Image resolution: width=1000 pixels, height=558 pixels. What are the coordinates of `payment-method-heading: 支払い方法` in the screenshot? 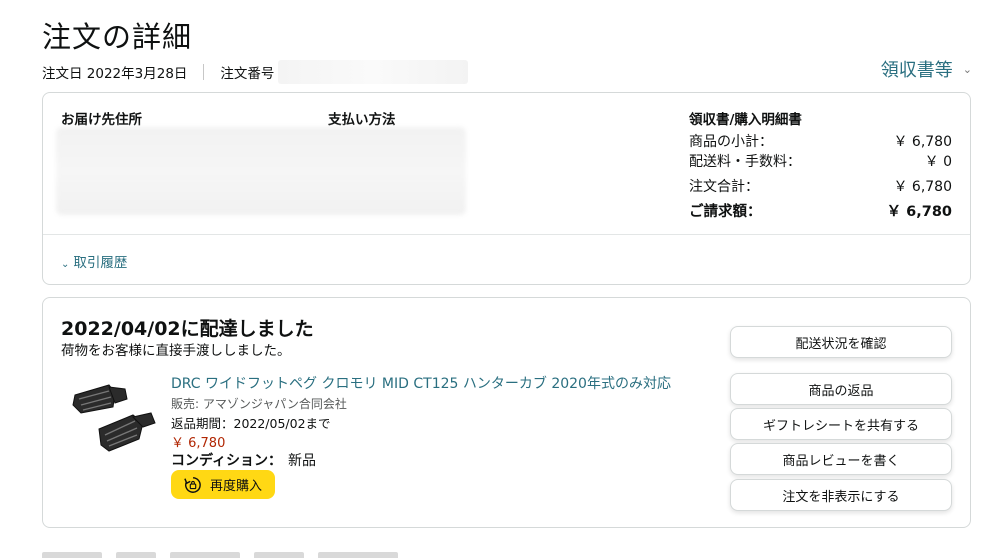 It's located at (362, 120).